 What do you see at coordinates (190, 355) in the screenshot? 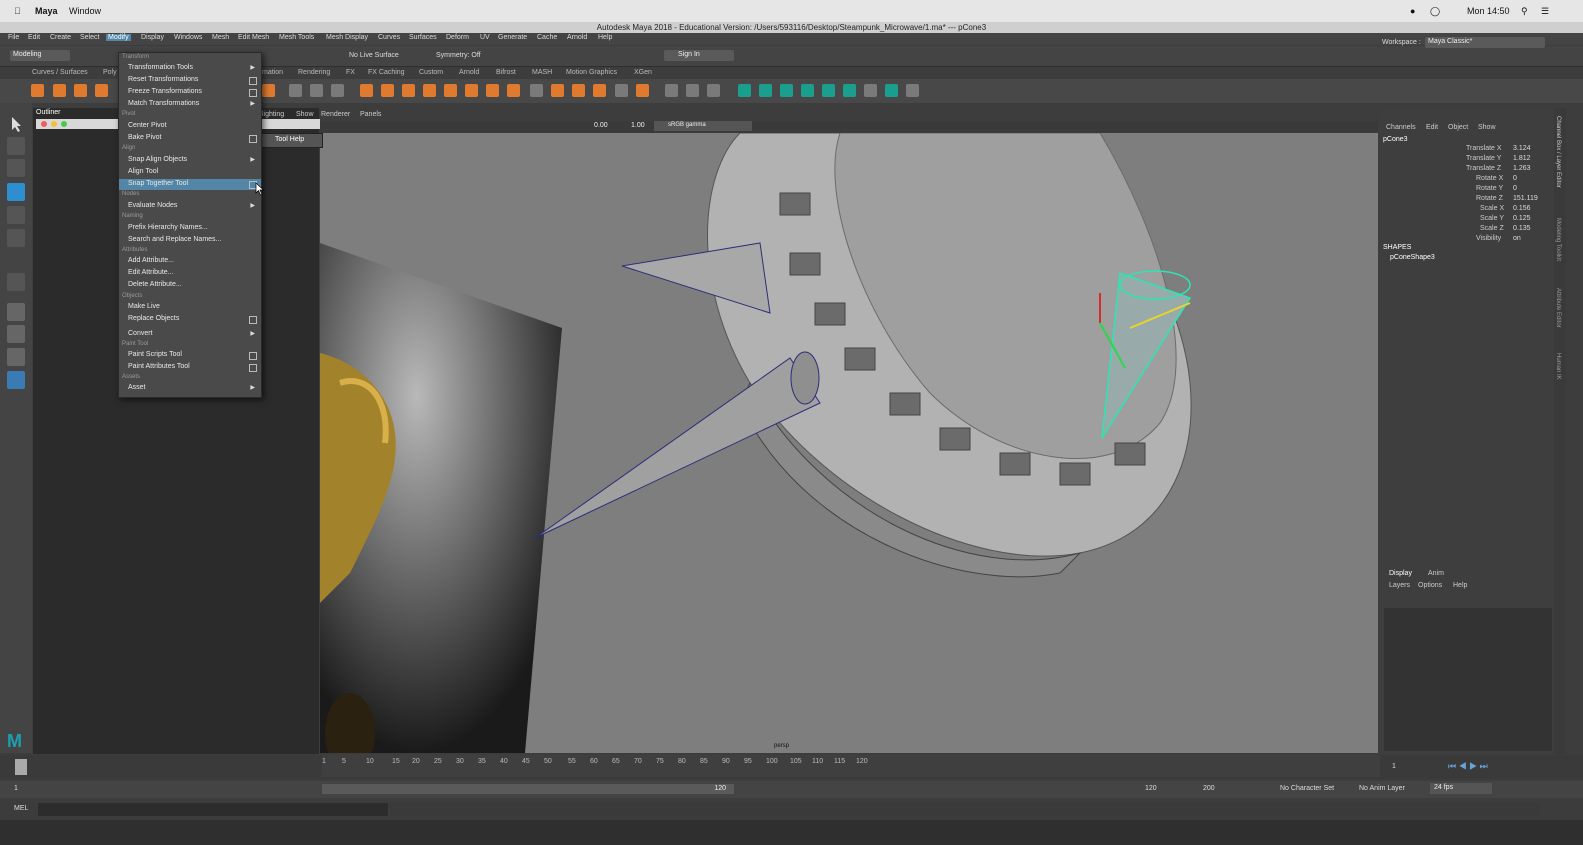
I see `menu-item-paint-scripts-tool: Paint Scripts Tool` at bounding box center [190, 355].